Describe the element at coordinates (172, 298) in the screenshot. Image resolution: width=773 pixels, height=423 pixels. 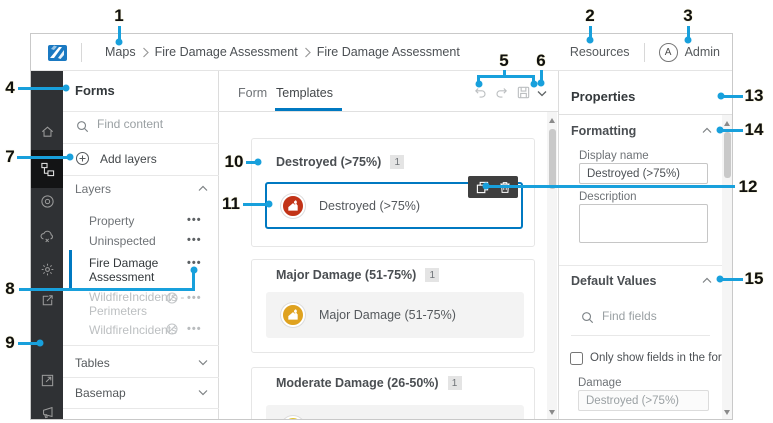
I see `not-supported-icon` at that location.